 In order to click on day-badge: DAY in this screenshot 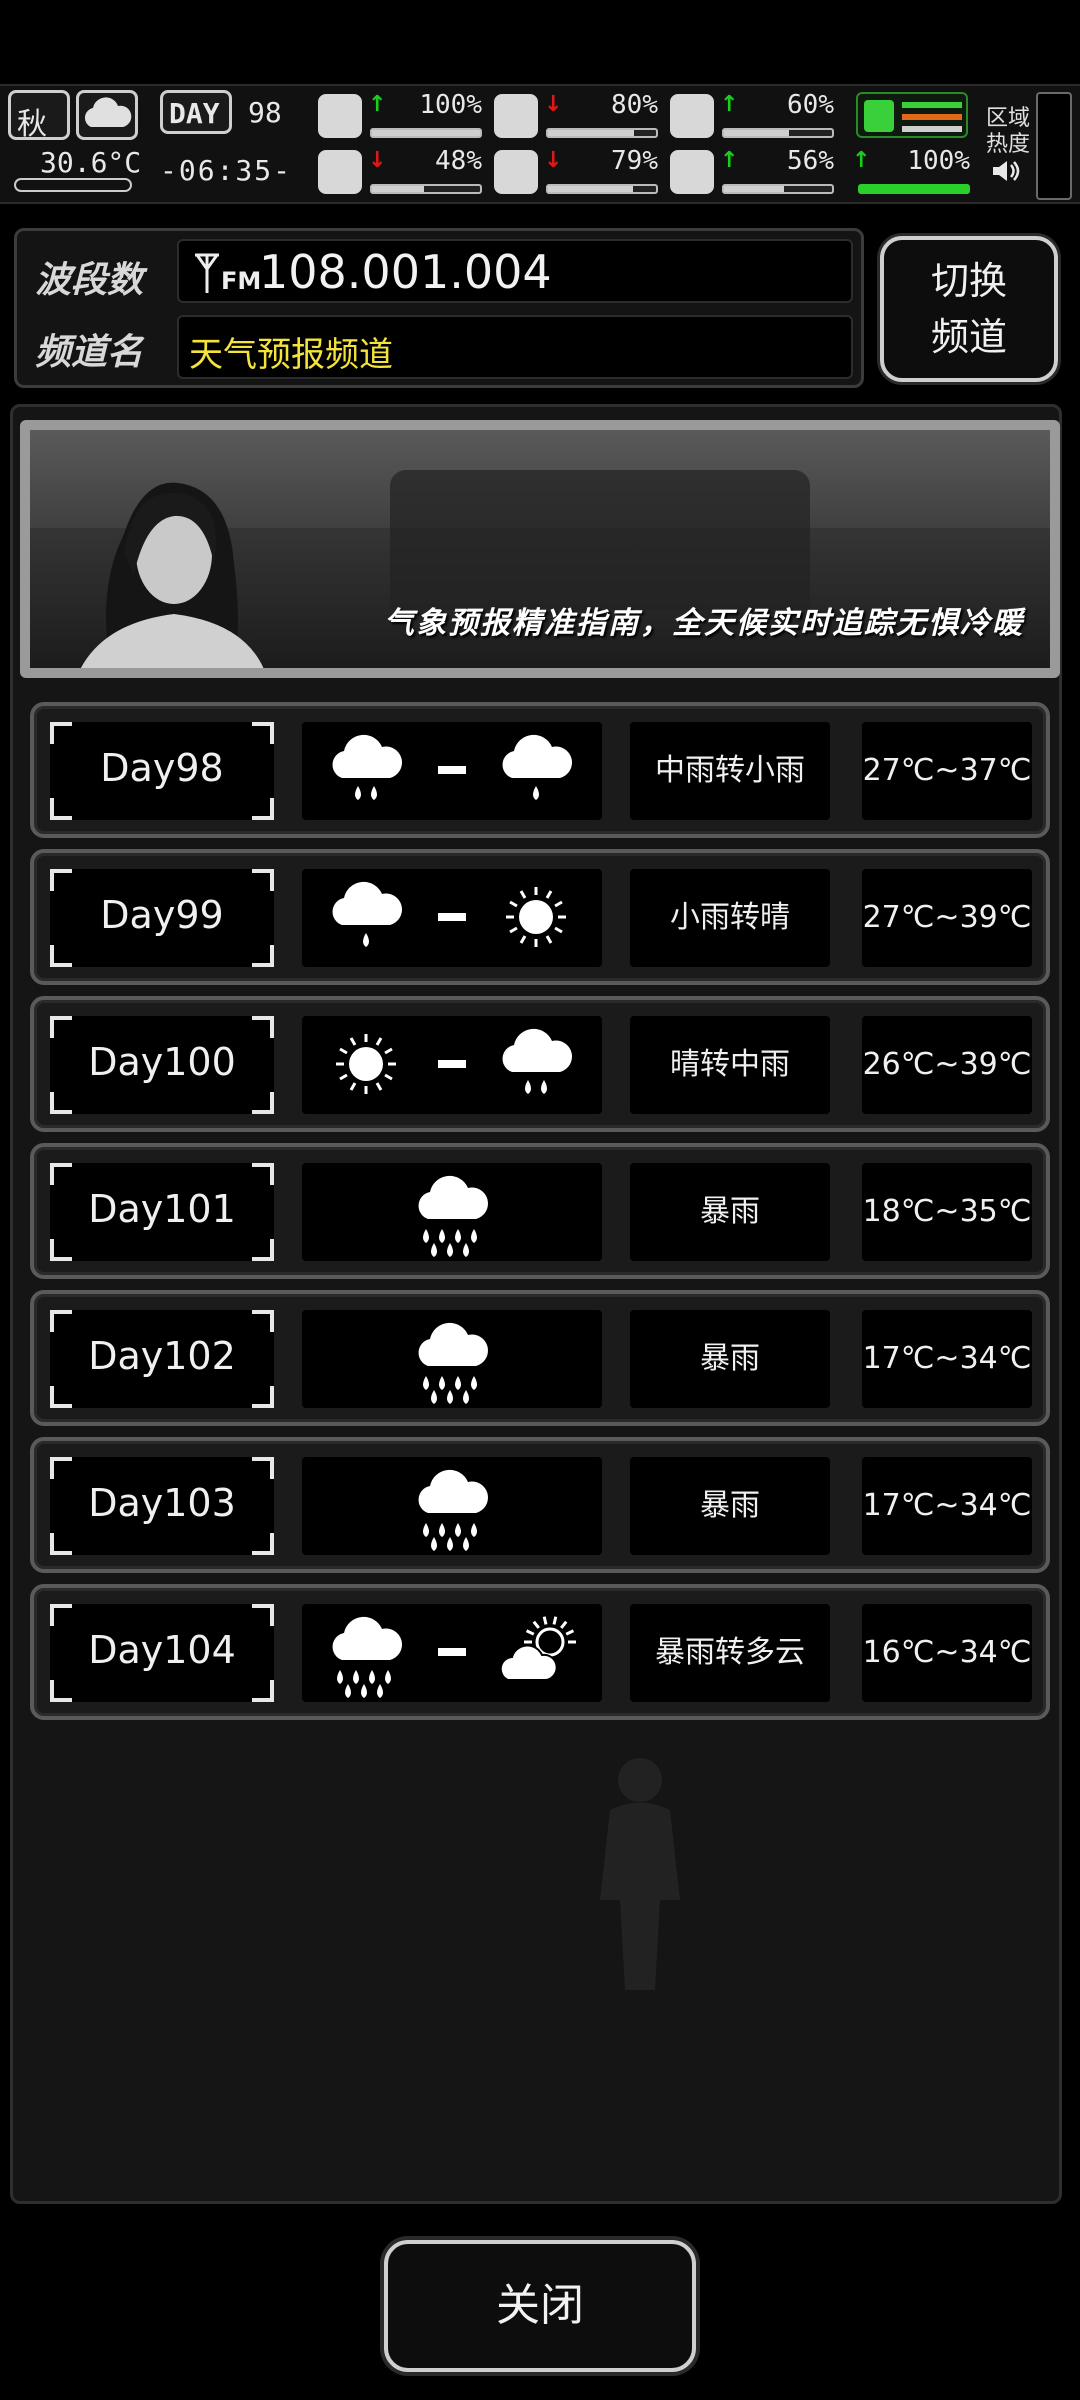, I will do `click(196, 112)`.